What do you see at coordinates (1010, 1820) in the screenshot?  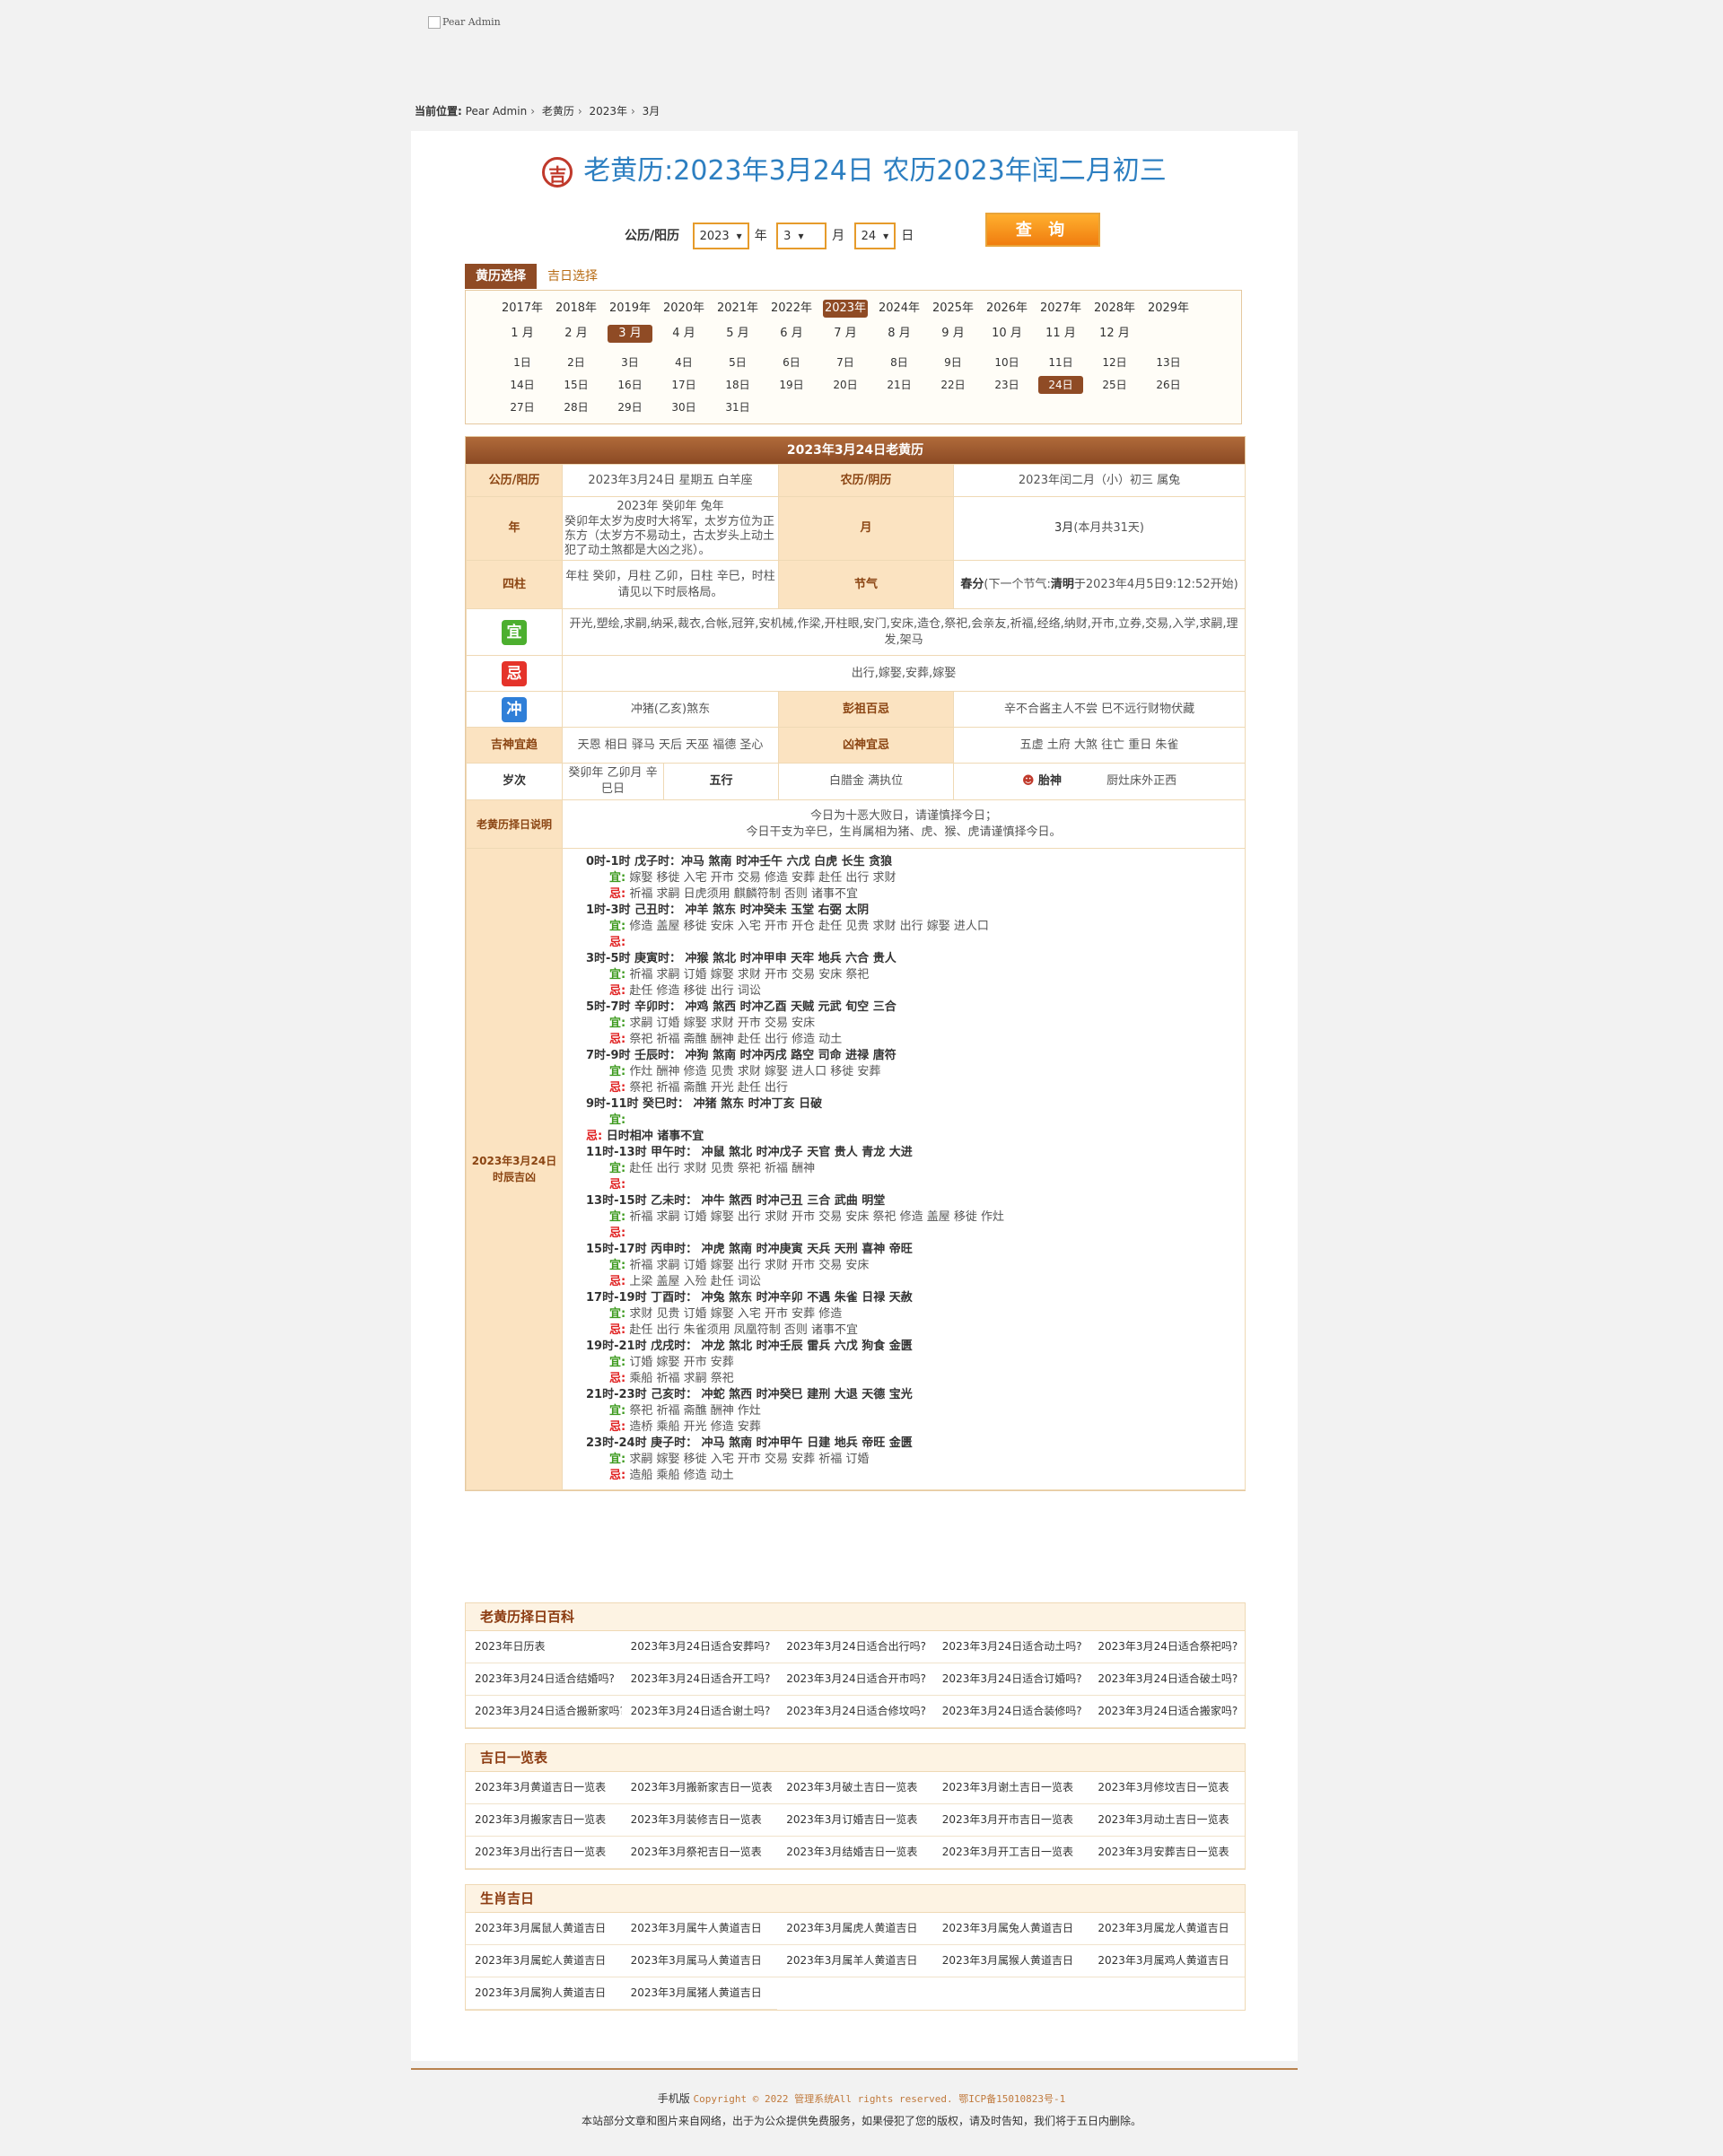 I see `section-link: 2023年3月开市吉日一览表` at bounding box center [1010, 1820].